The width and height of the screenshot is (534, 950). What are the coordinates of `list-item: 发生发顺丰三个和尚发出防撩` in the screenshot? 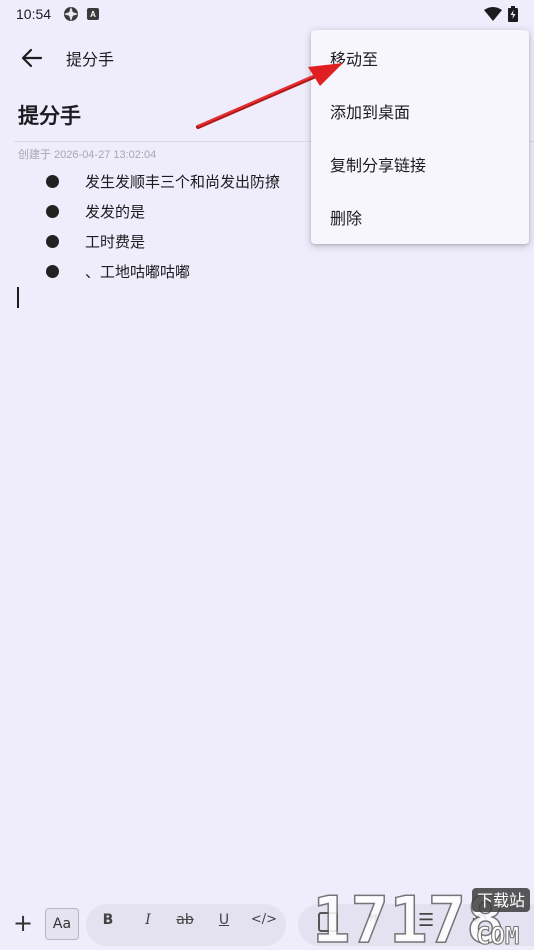 It's located at (196, 181).